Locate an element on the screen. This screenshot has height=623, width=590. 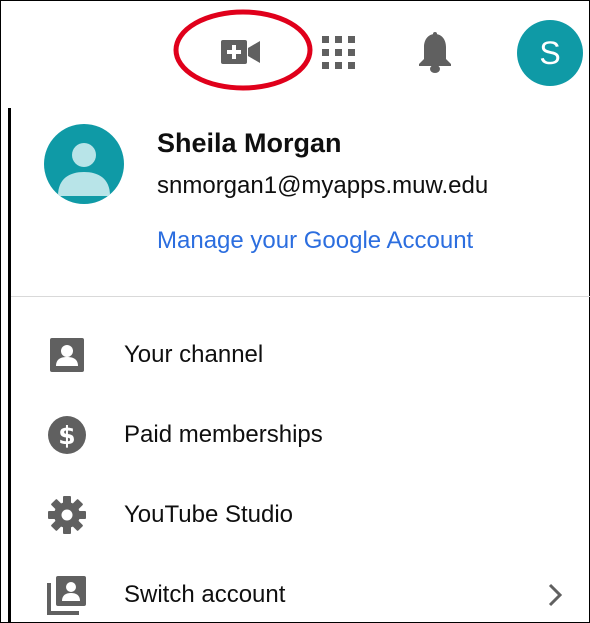
video-camera-plus-icon is located at coordinates (240, 52).